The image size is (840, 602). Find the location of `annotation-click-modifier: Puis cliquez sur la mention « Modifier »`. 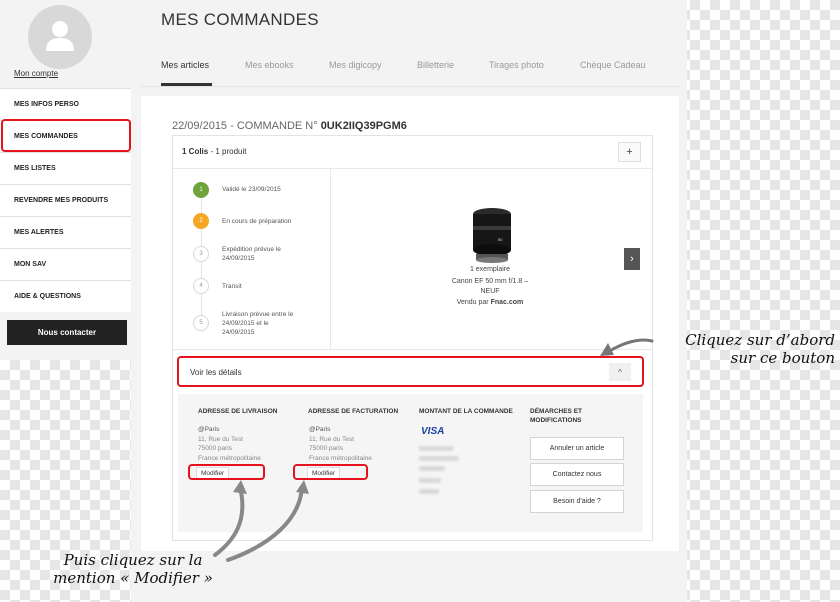

annotation-click-modifier: Puis cliquez sur la mention « Modifier » is located at coordinates (133, 569).